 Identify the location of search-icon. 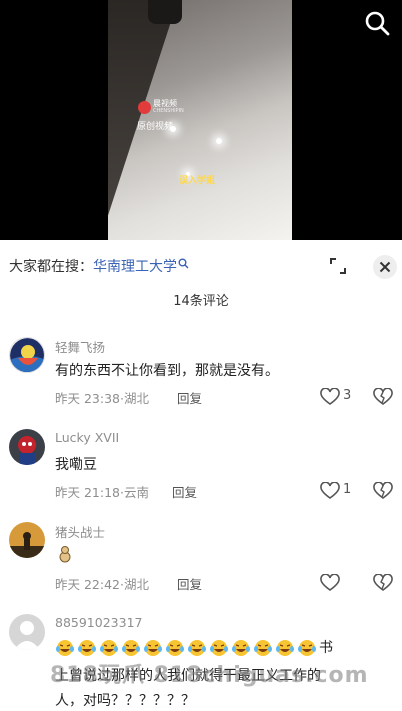
(377, 23).